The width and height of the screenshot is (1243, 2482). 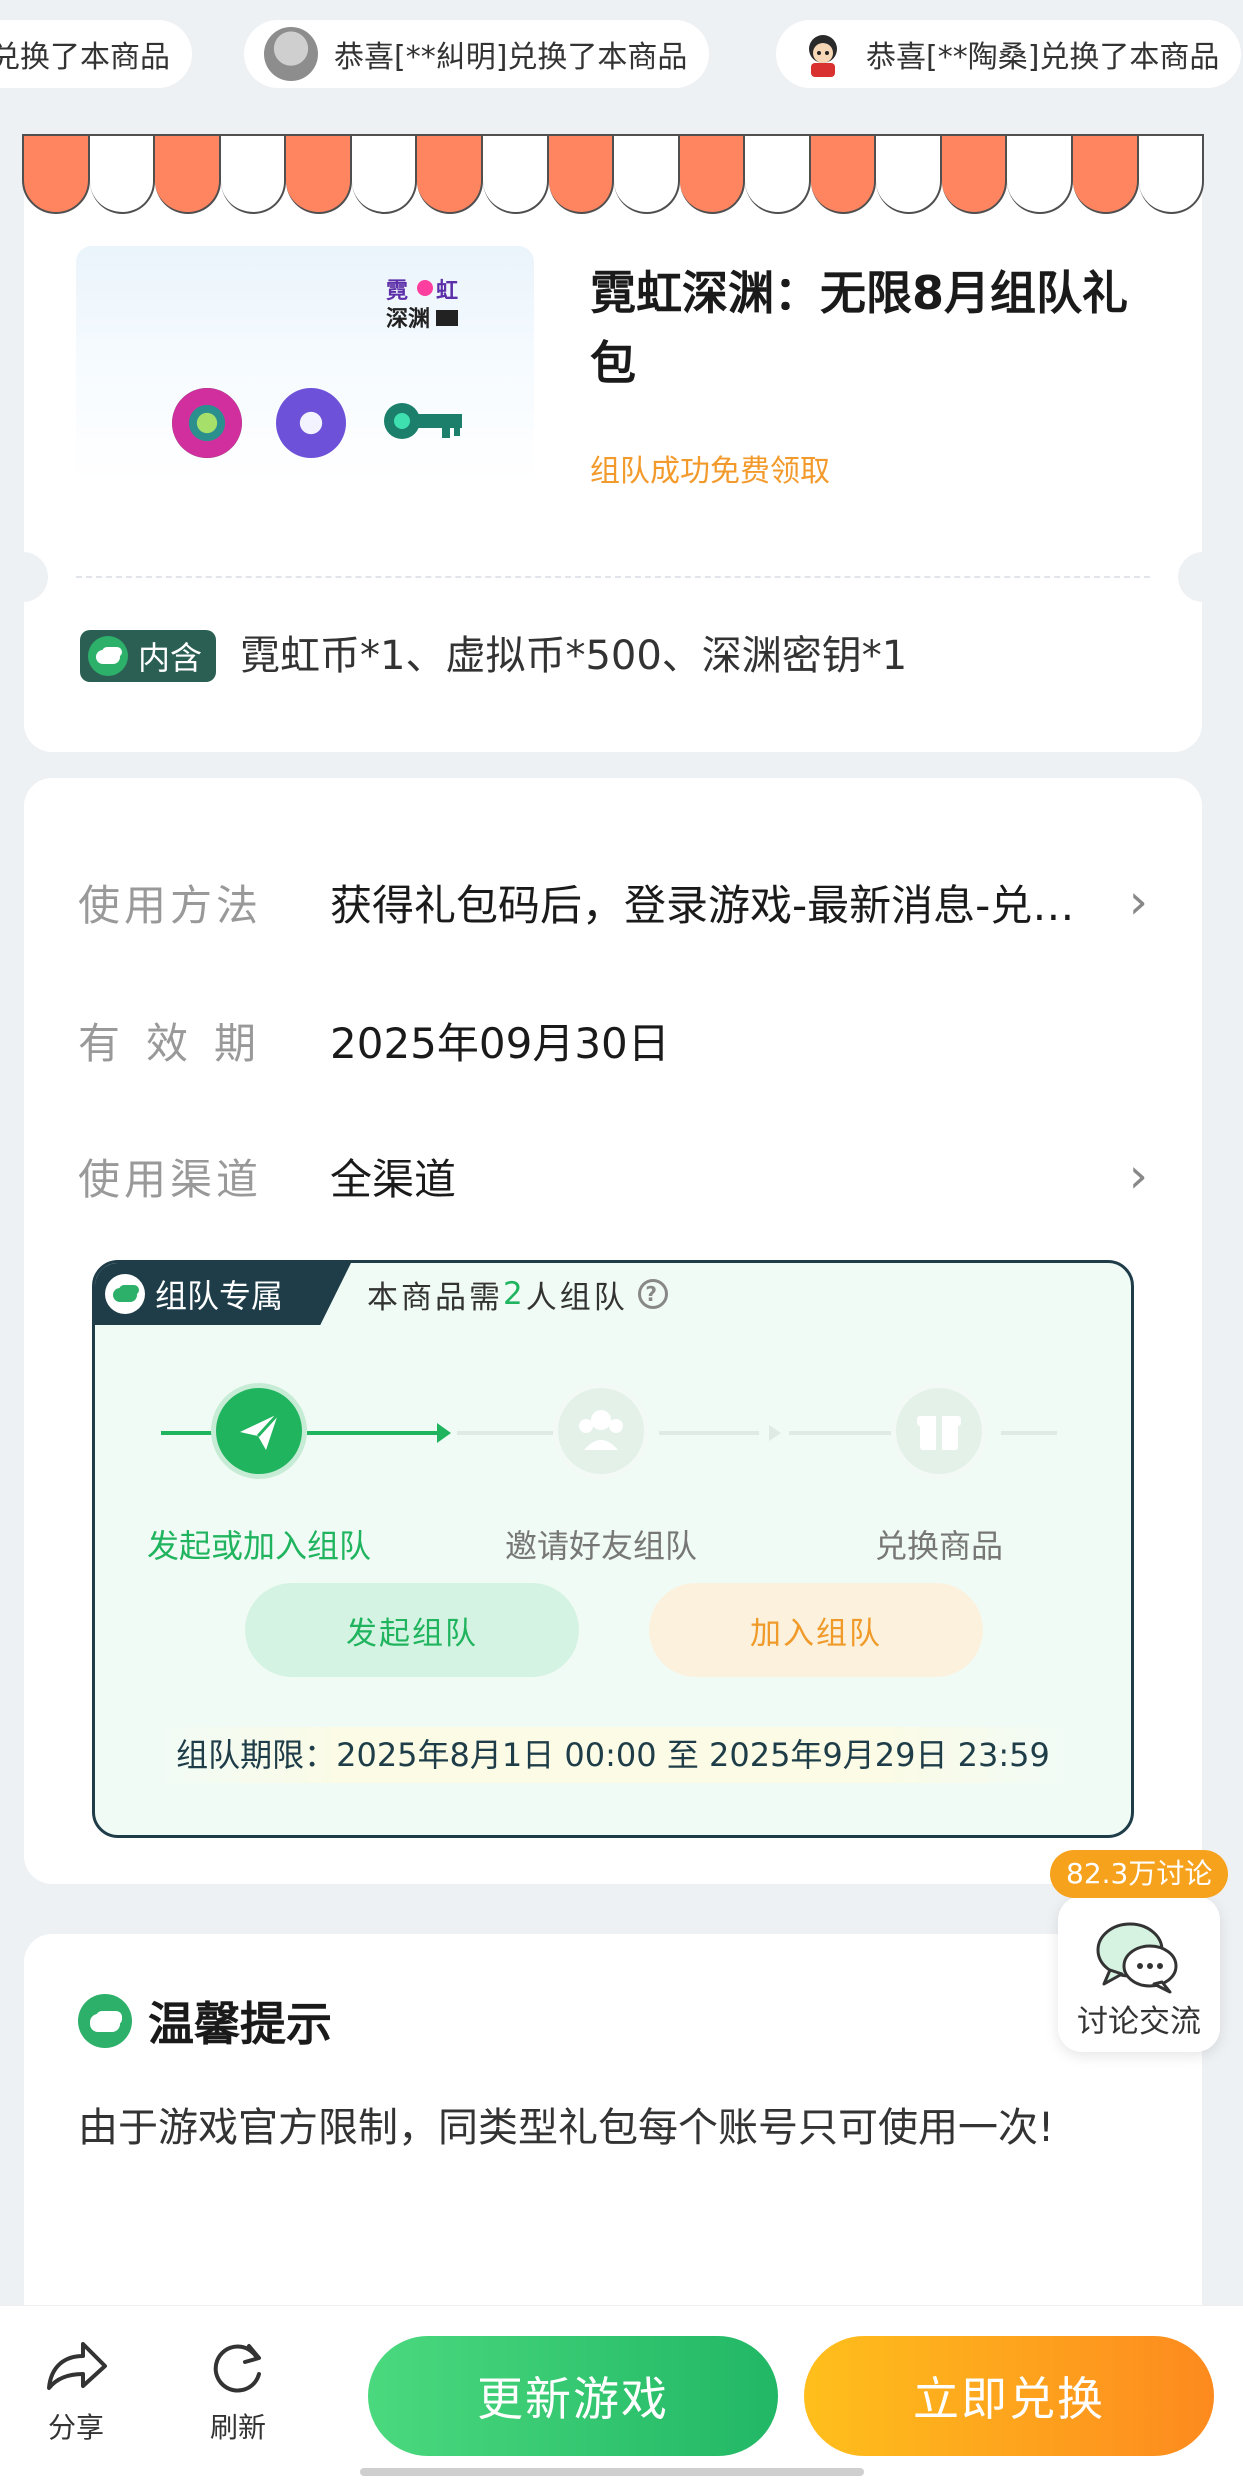 I want to click on team-exclusive-tag: 组队专属, so click(x=223, y=1294).